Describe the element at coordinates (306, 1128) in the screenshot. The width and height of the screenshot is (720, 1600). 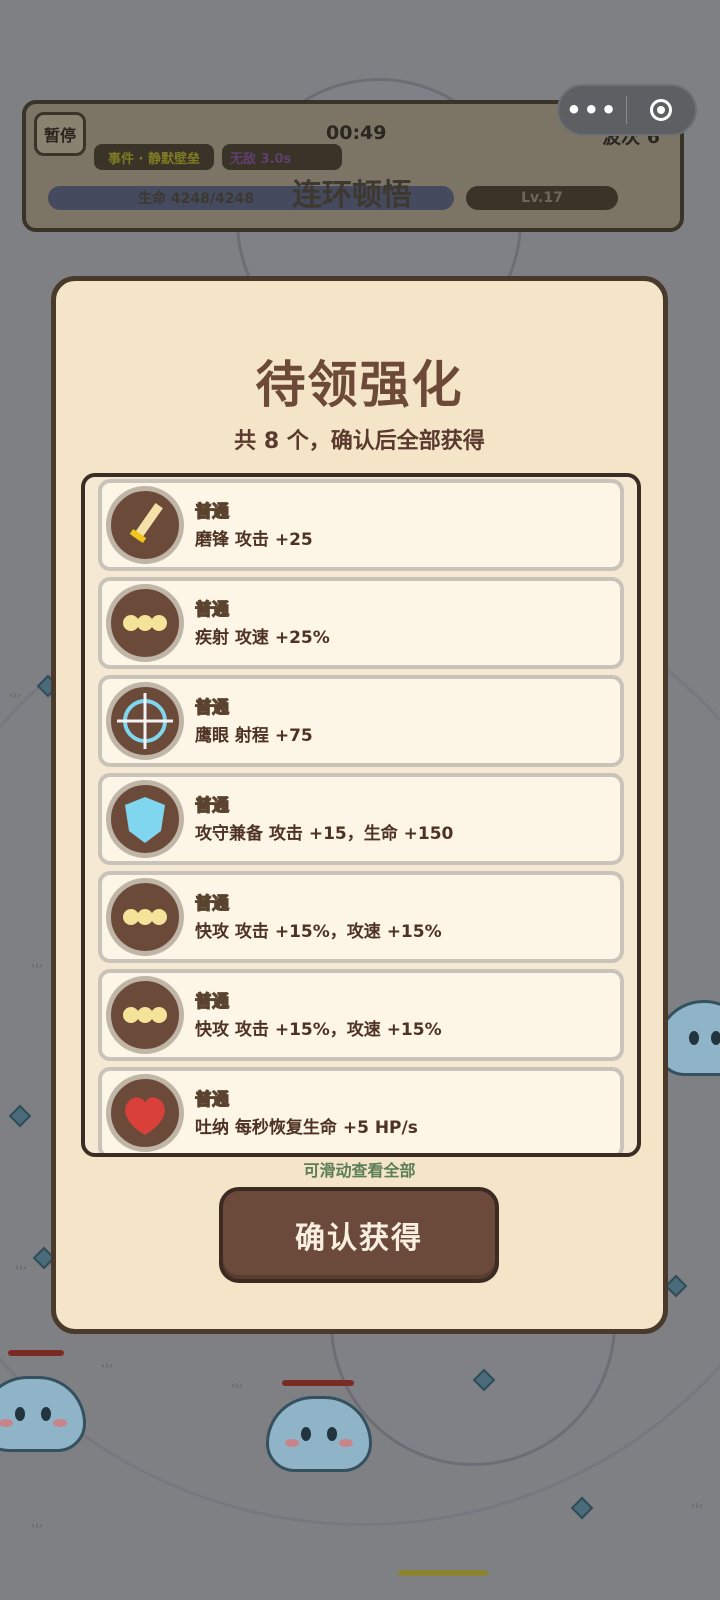
I see `upgrade-desc: 吐纳 每秒恢复生命 +5 HP/s` at that location.